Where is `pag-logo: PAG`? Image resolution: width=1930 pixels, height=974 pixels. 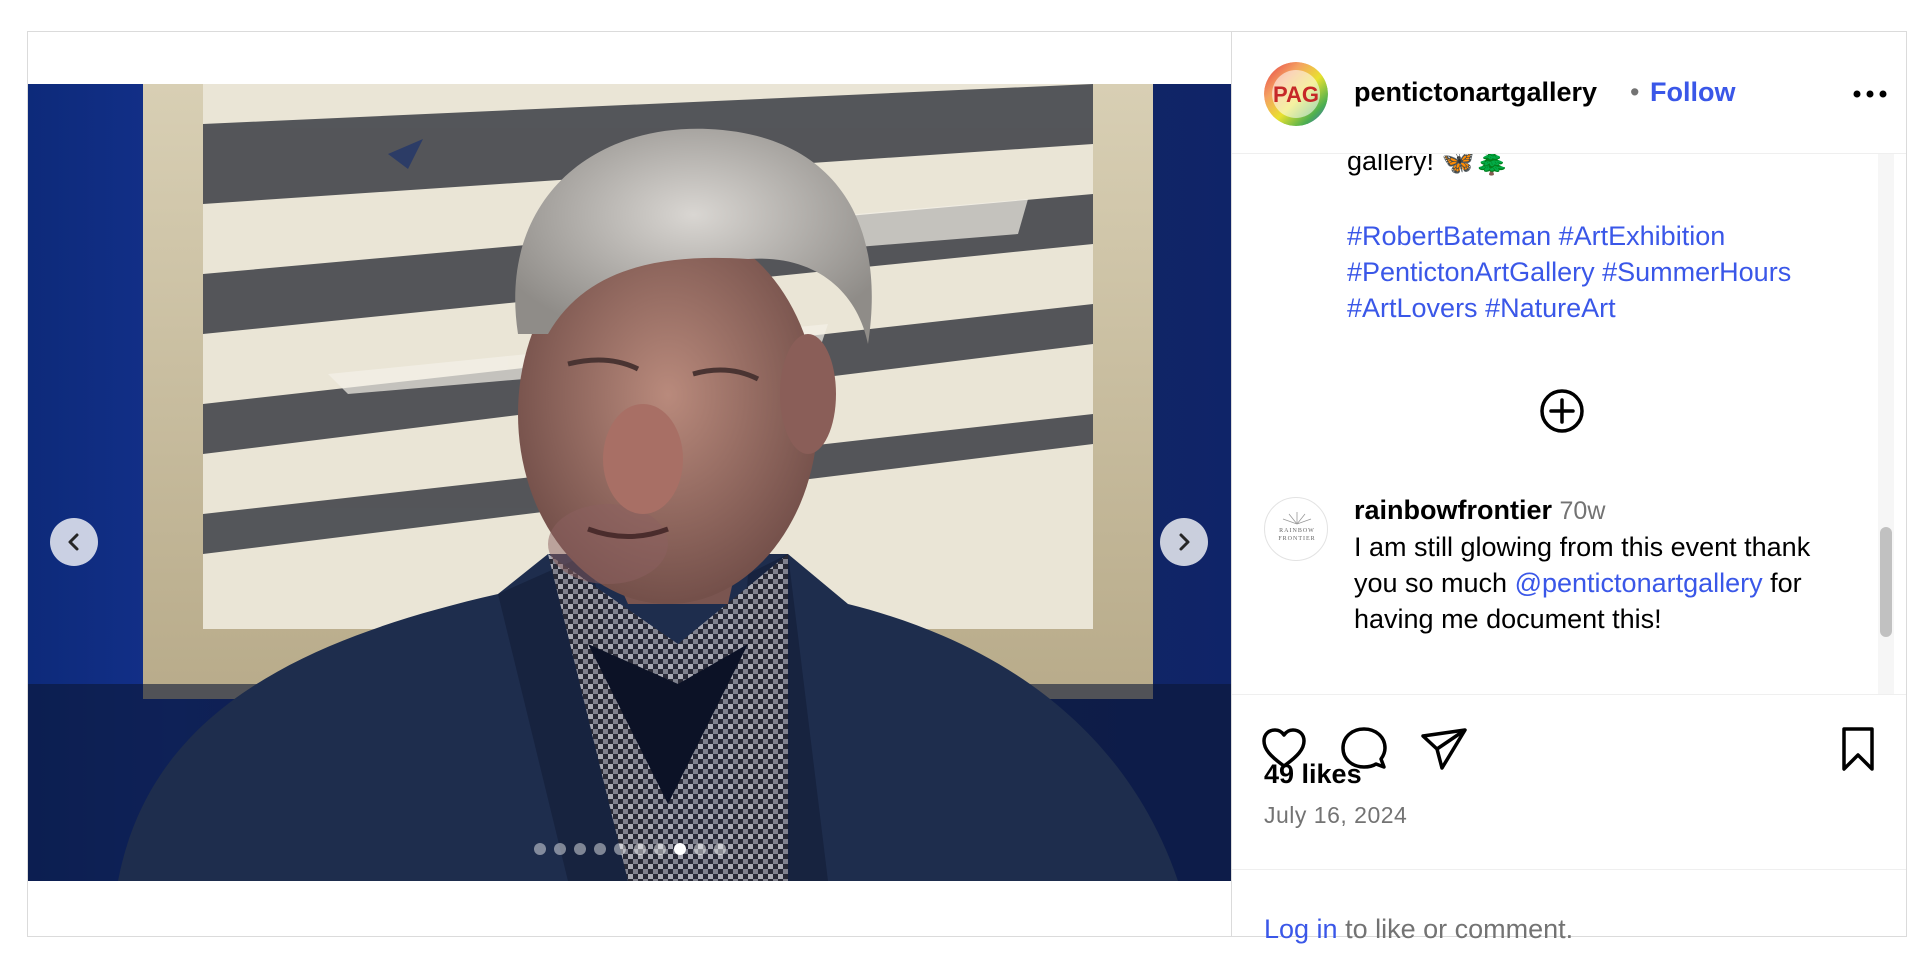 pag-logo: PAG is located at coordinates (1296, 94).